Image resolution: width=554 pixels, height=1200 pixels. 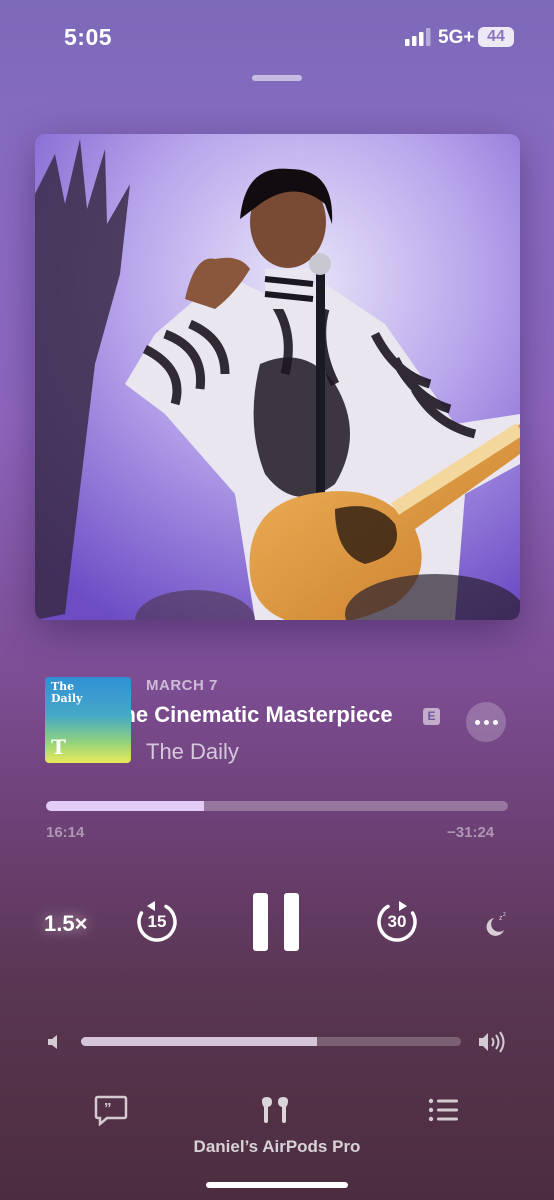 What do you see at coordinates (52, 1042) in the screenshot?
I see `volume-low-icon` at bounding box center [52, 1042].